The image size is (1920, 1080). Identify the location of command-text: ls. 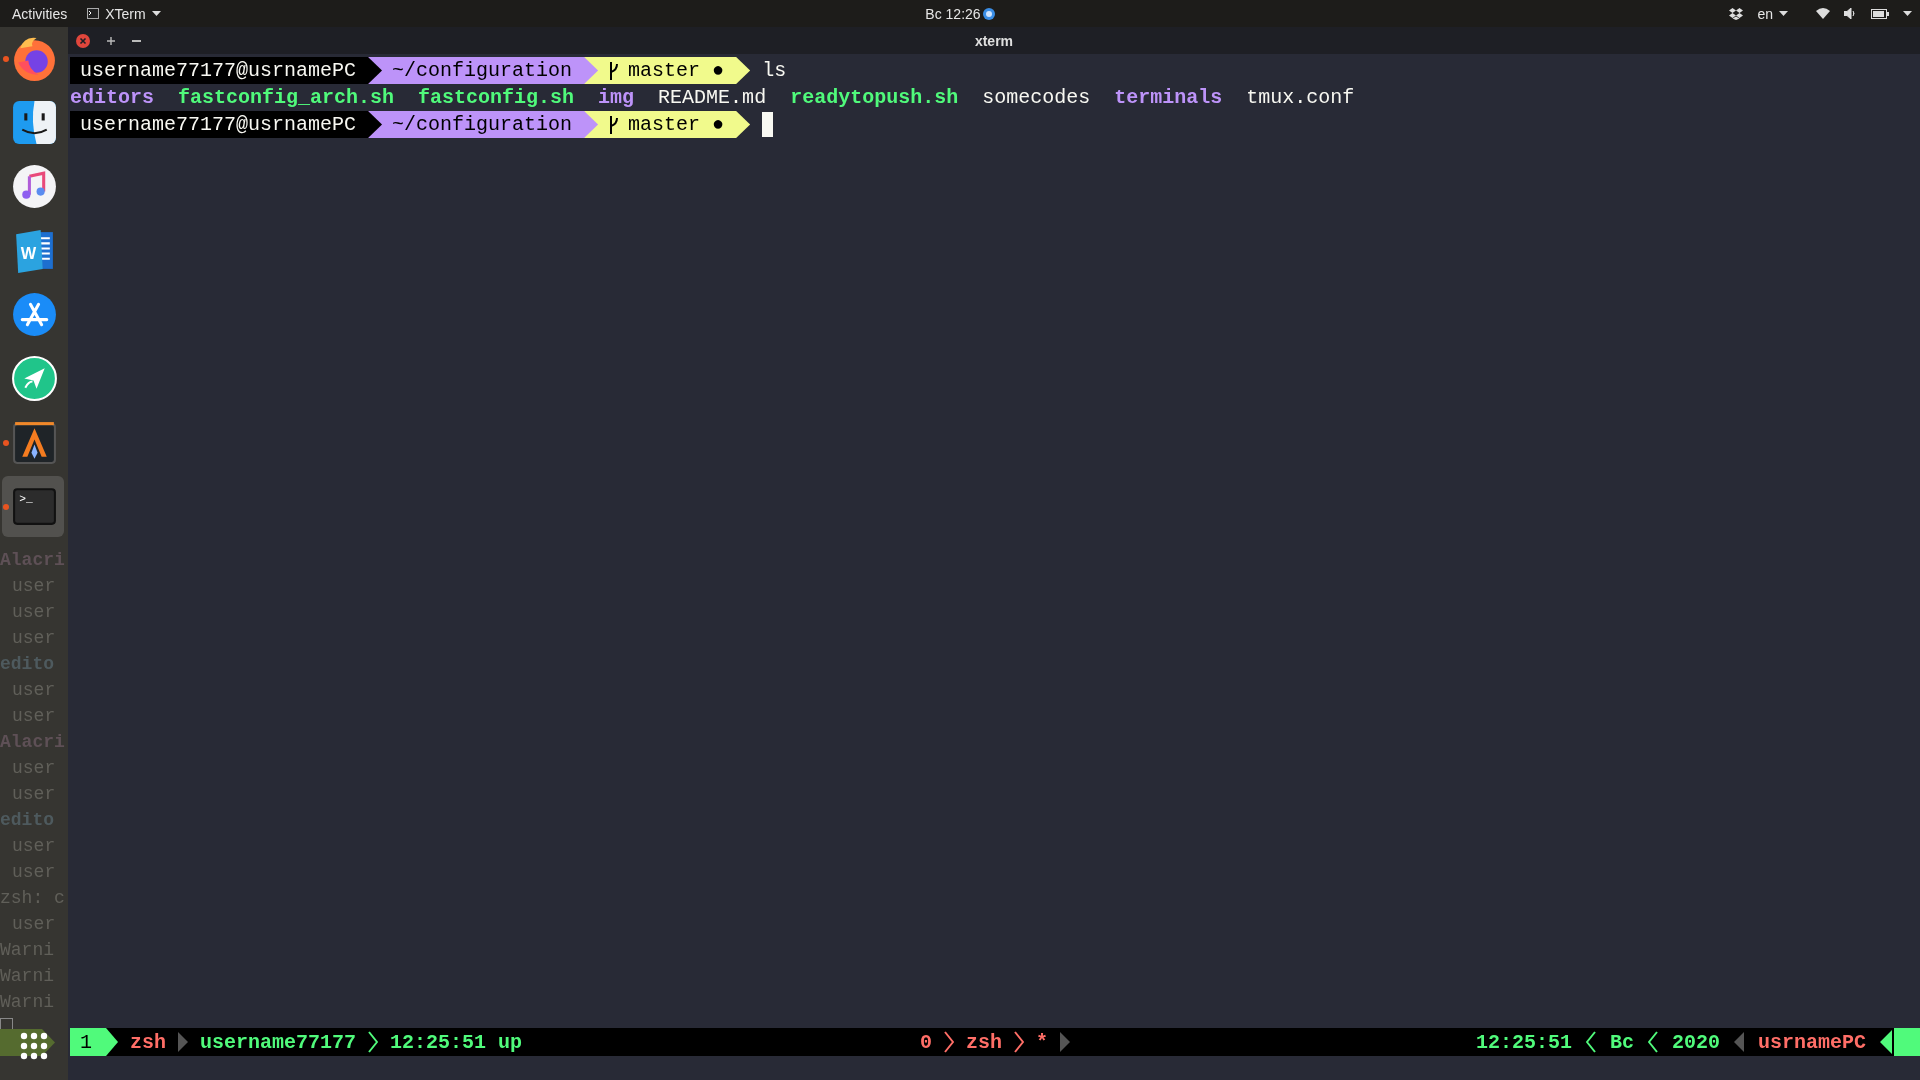
(774, 70).